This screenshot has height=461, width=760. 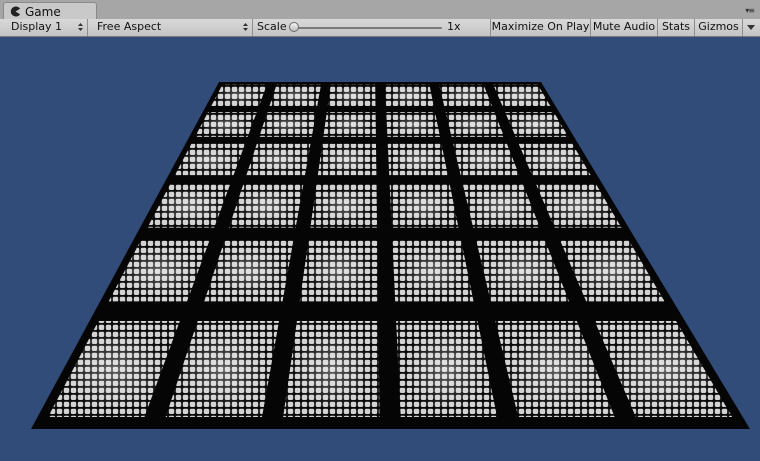 I want to click on toolbar-divider, so click(x=478, y=27).